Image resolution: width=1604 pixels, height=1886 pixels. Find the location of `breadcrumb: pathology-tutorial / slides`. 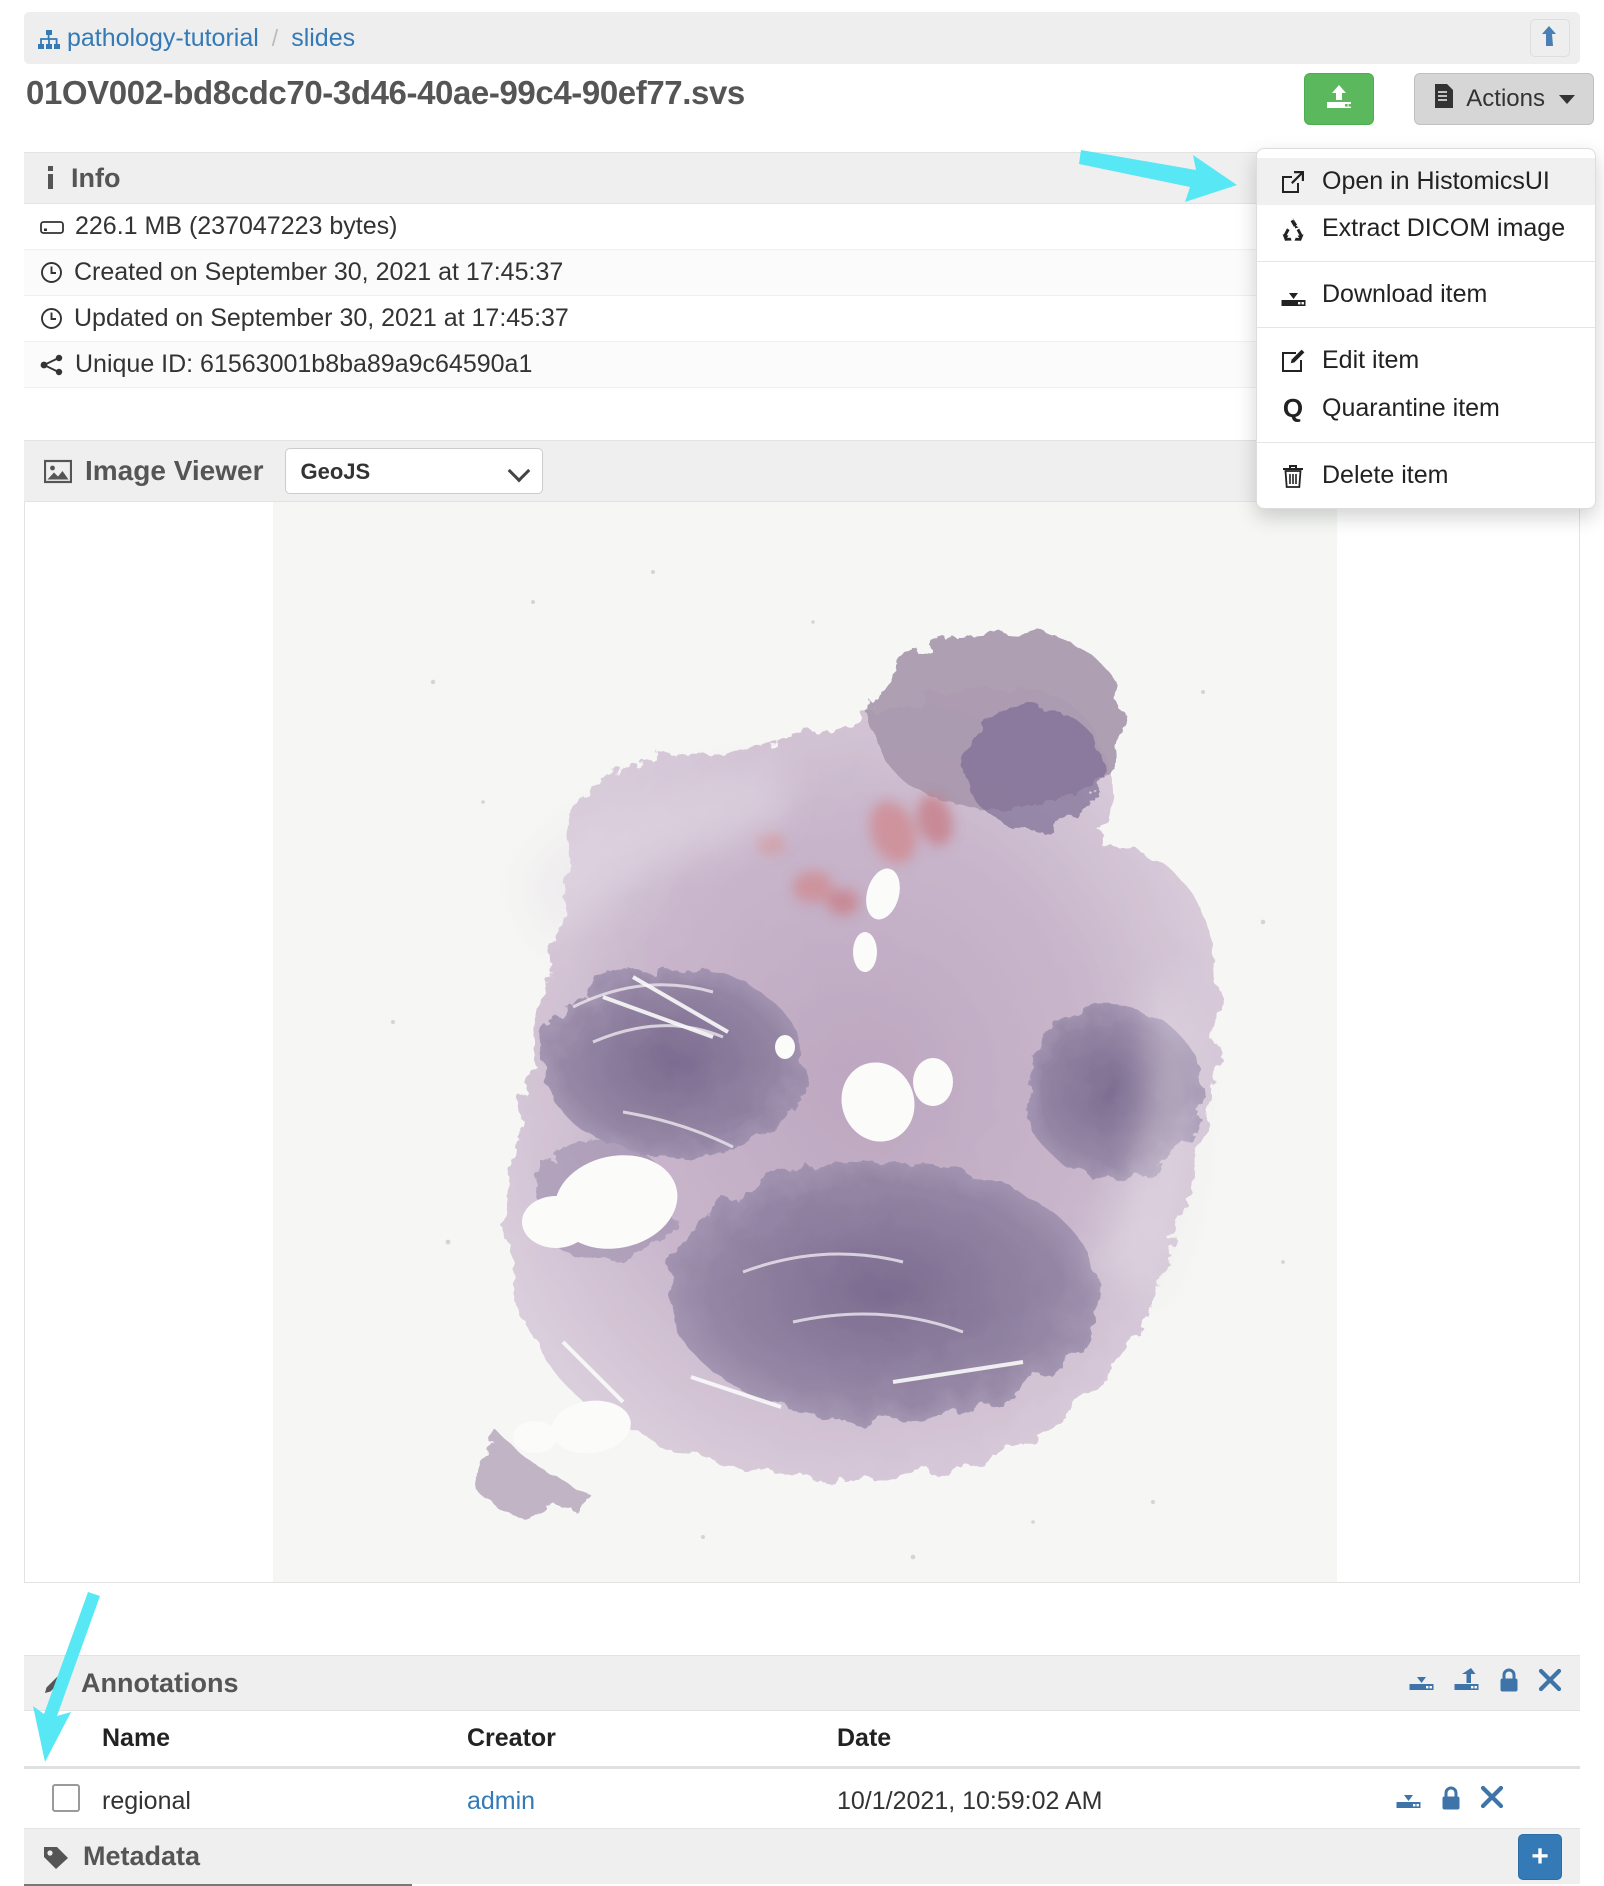

breadcrumb: pathology-tutorial / slides is located at coordinates (802, 38).